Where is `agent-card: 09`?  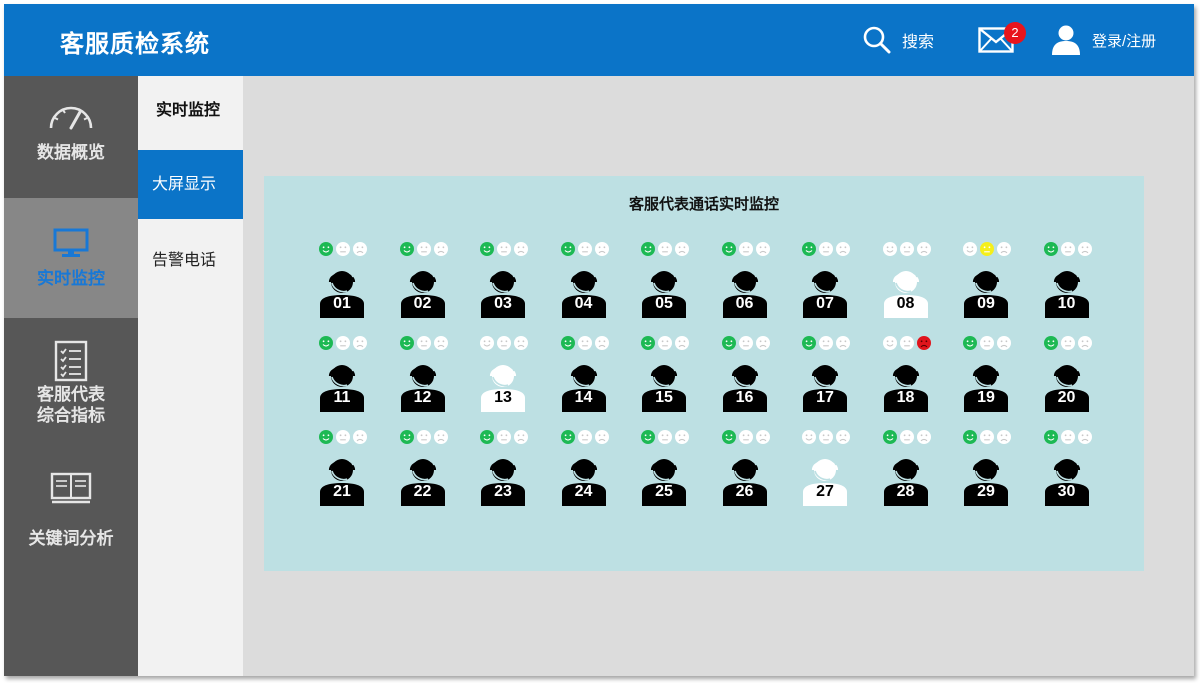 agent-card: 09 is located at coordinates (986, 285).